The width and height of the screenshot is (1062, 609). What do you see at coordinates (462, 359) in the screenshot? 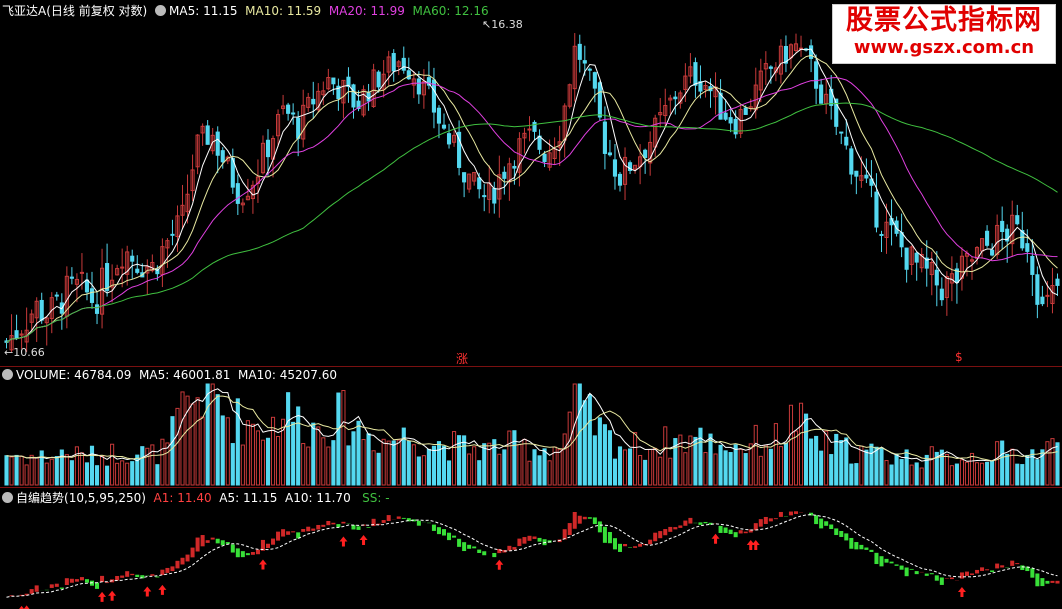
I see `marker-zhang: 涨` at bounding box center [462, 359].